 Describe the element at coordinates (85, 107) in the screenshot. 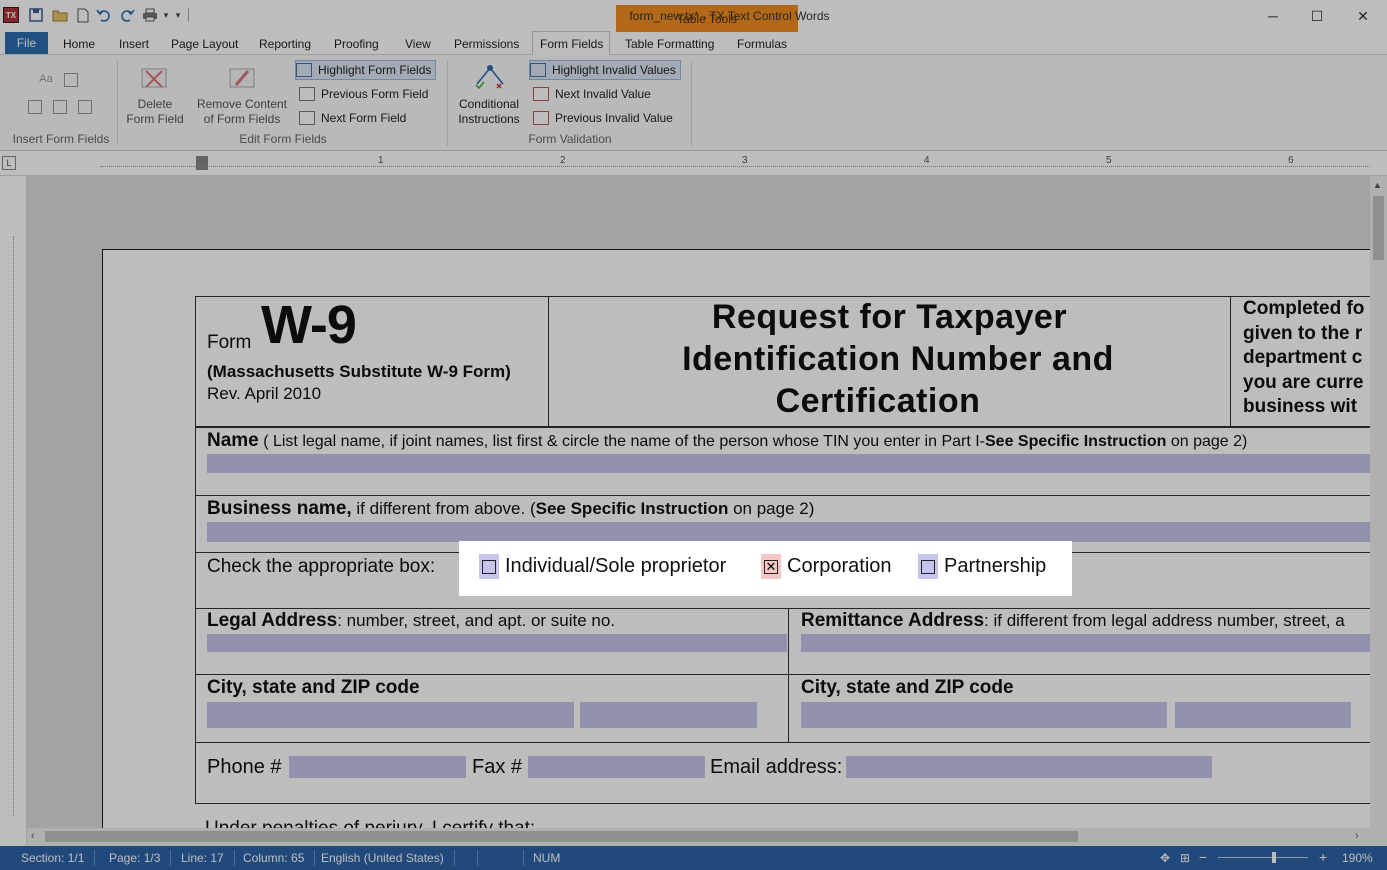

I see `date-field-icon` at that location.